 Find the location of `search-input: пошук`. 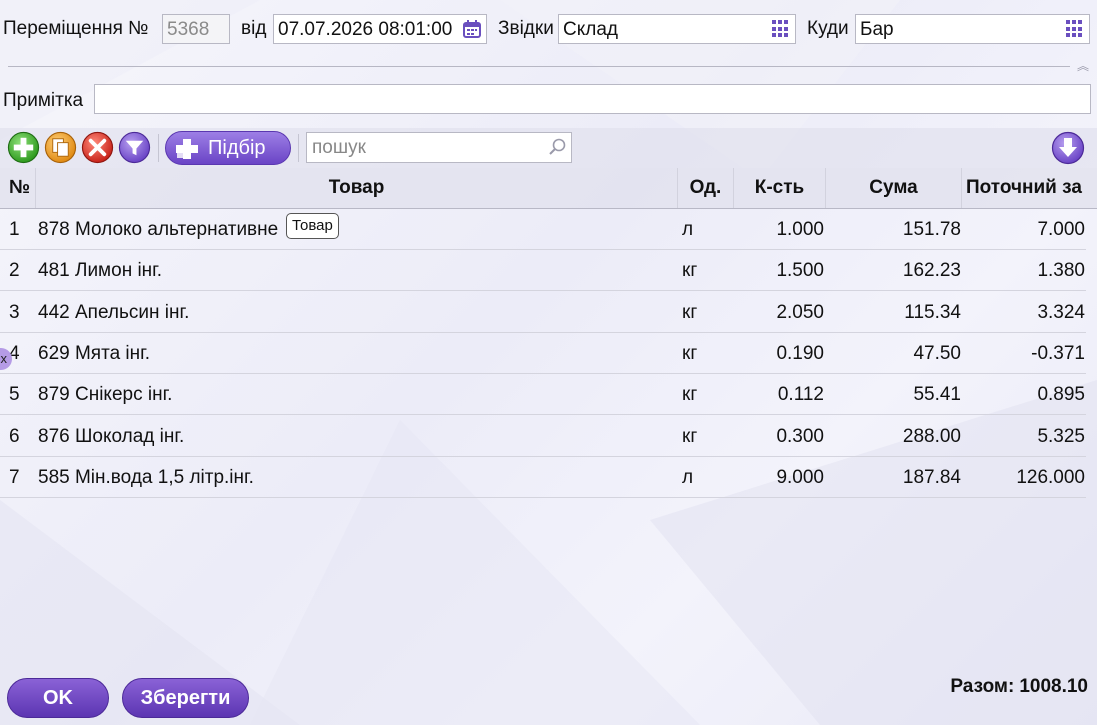

search-input: пошук is located at coordinates (439, 147).